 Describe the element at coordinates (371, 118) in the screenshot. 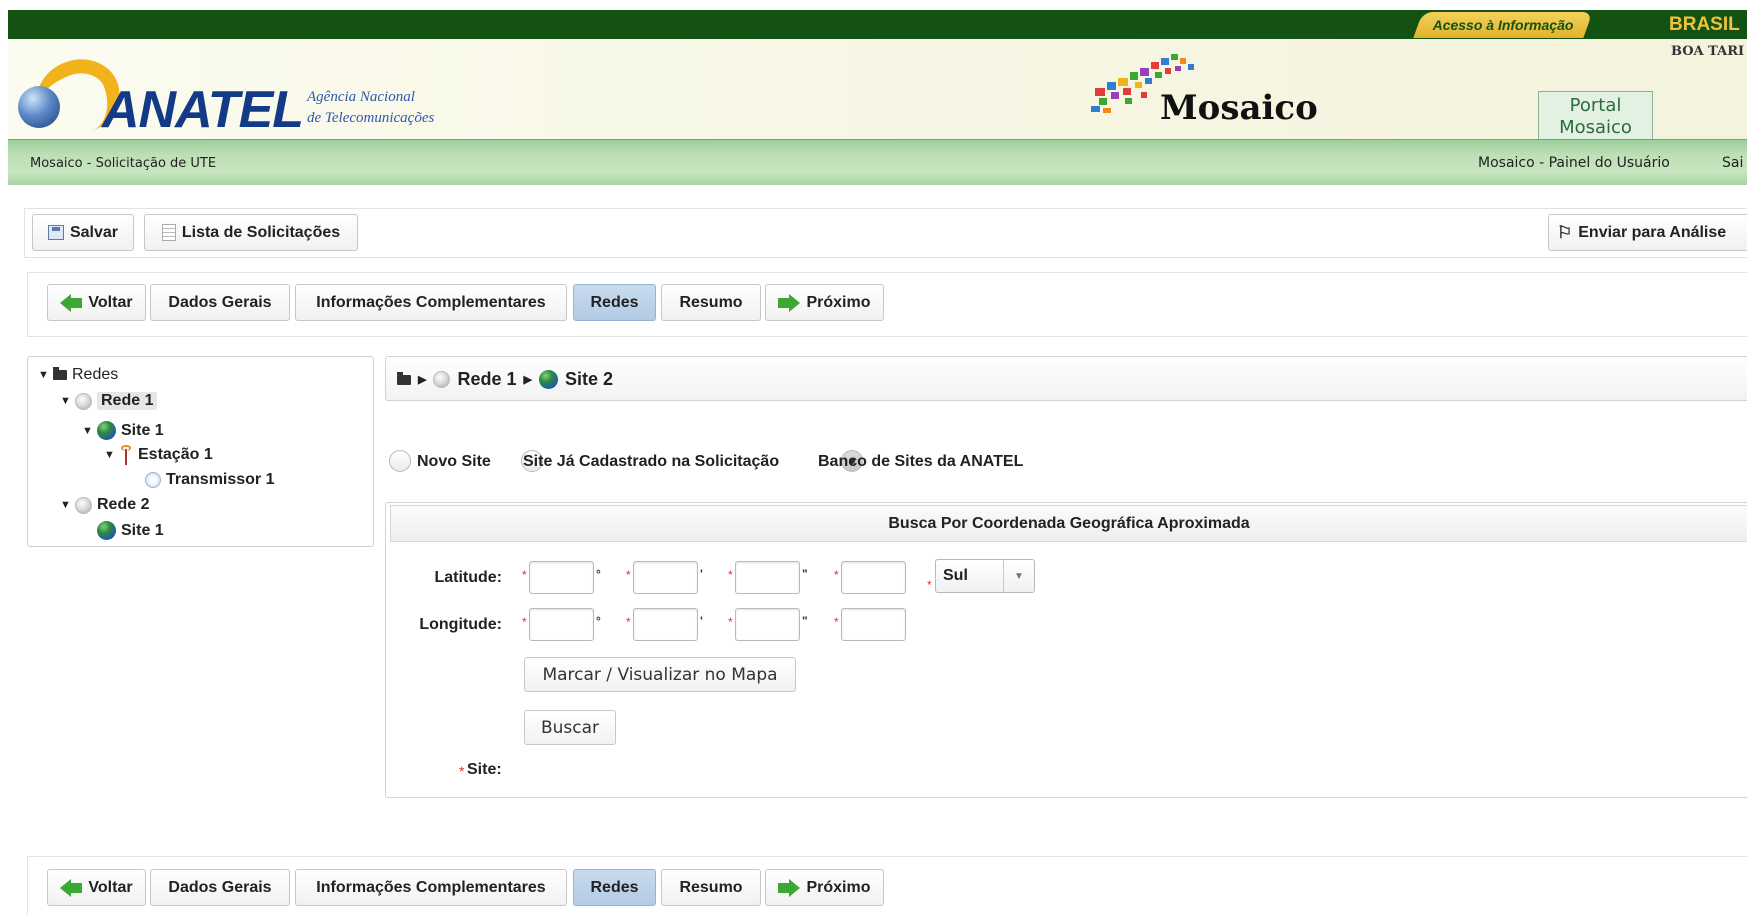

I see `agency-name-line2: de Telecomunicações` at that location.